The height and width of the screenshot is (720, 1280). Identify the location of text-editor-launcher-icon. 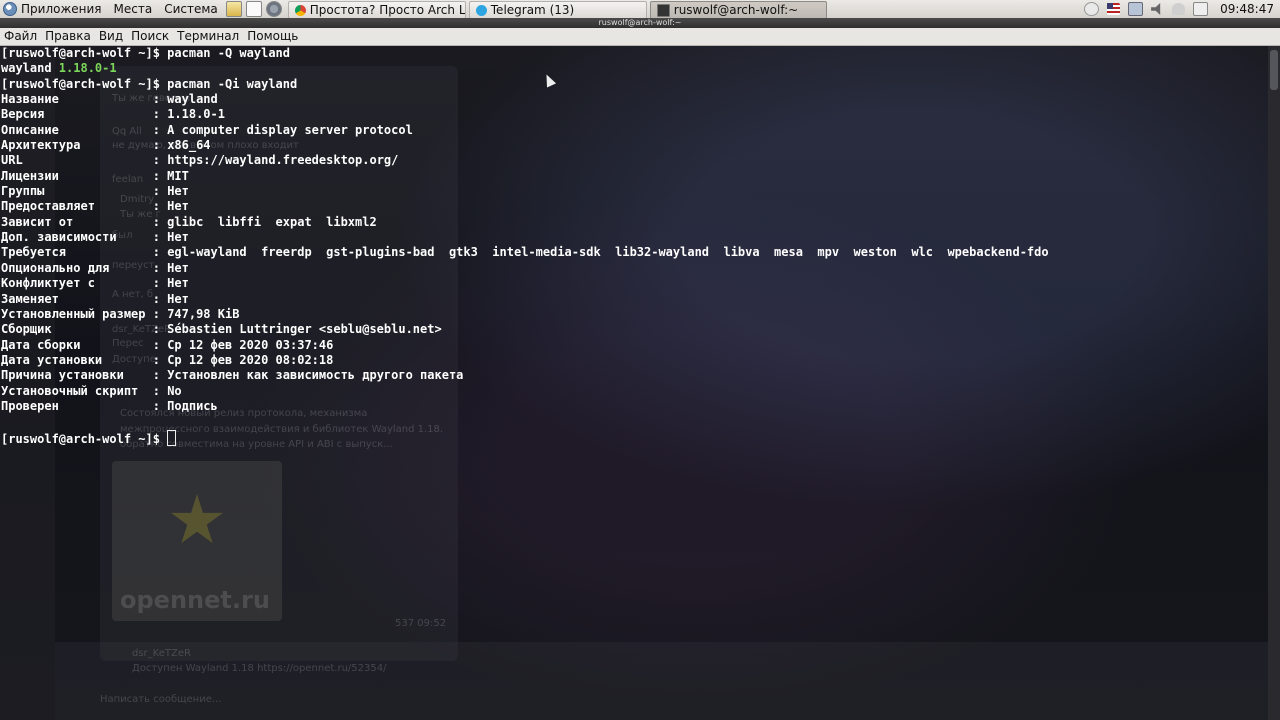
(253, 9).